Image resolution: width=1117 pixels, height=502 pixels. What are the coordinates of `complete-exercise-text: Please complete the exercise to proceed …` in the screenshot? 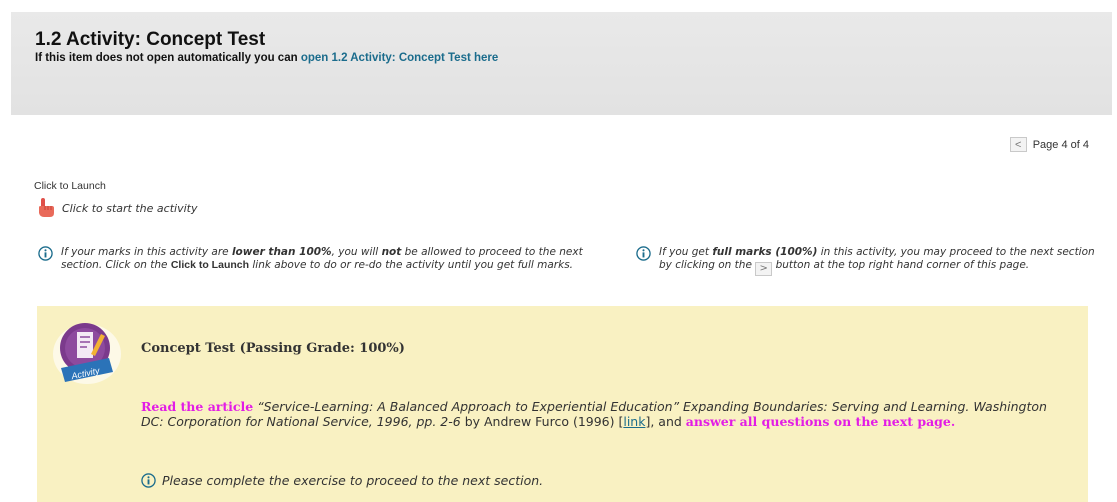 It's located at (353, 480).